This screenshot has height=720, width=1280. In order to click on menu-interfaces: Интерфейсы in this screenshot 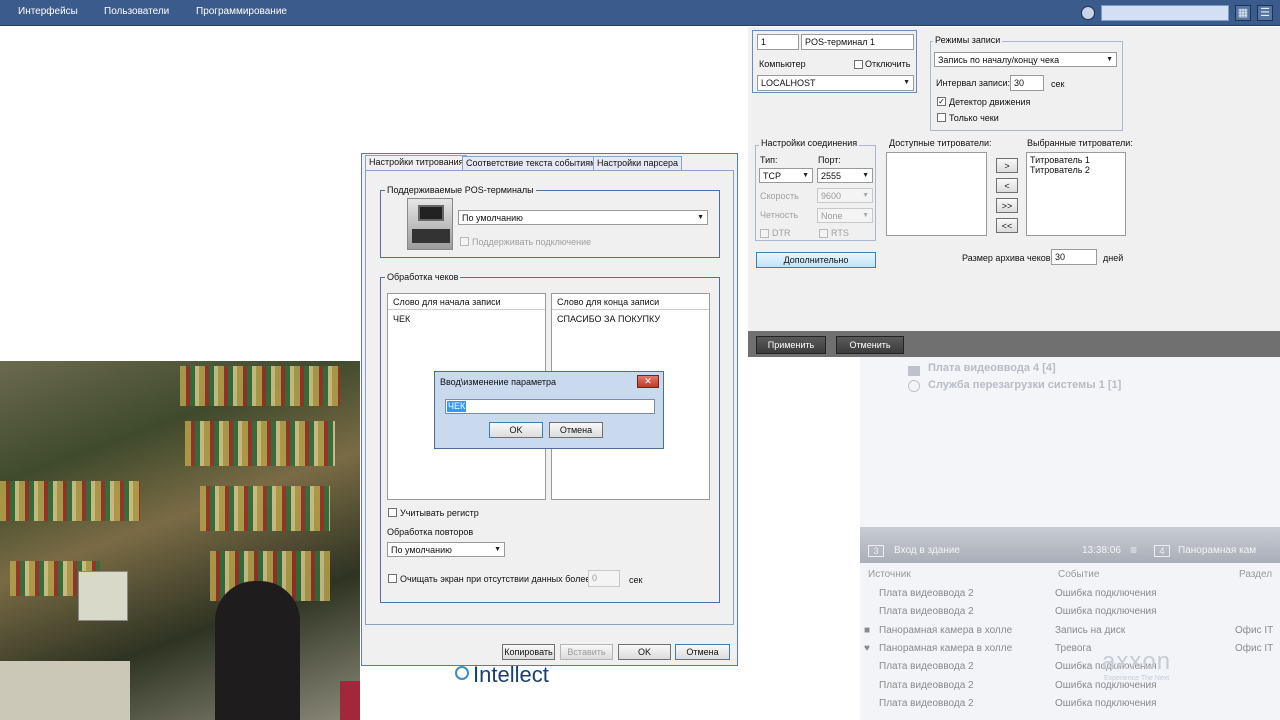, I will do `click(48, 11)`.